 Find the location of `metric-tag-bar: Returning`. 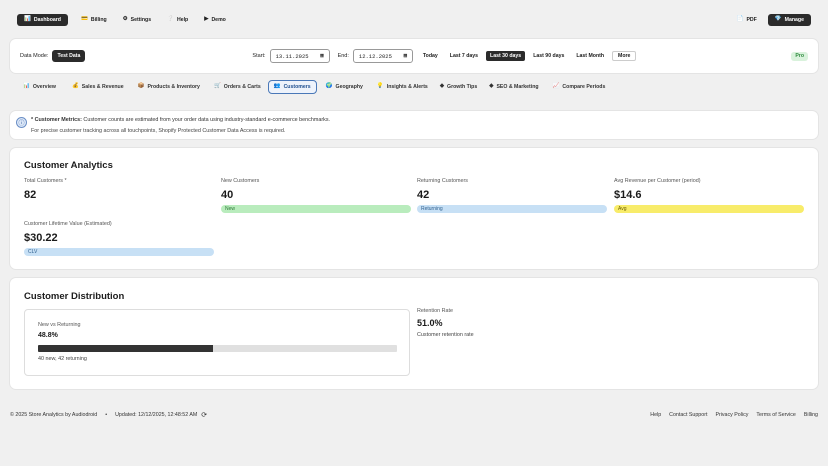

metric-tag-bar: Returning is located at coordinates (512, 209).